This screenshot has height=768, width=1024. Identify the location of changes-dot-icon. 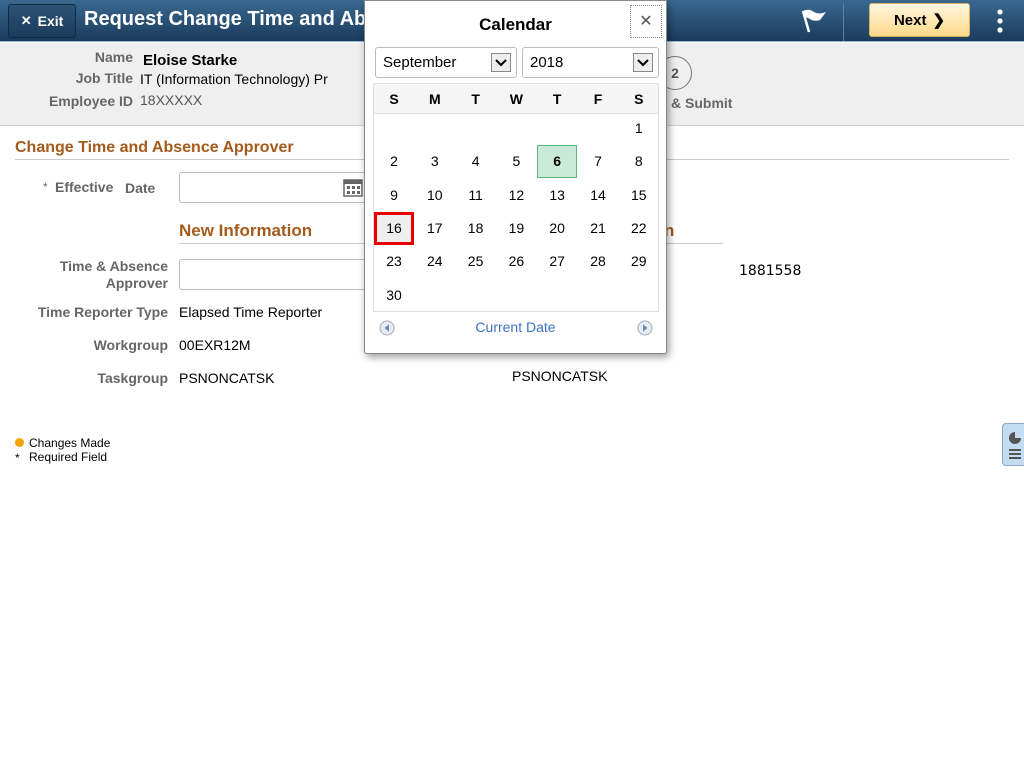
(19, 442).